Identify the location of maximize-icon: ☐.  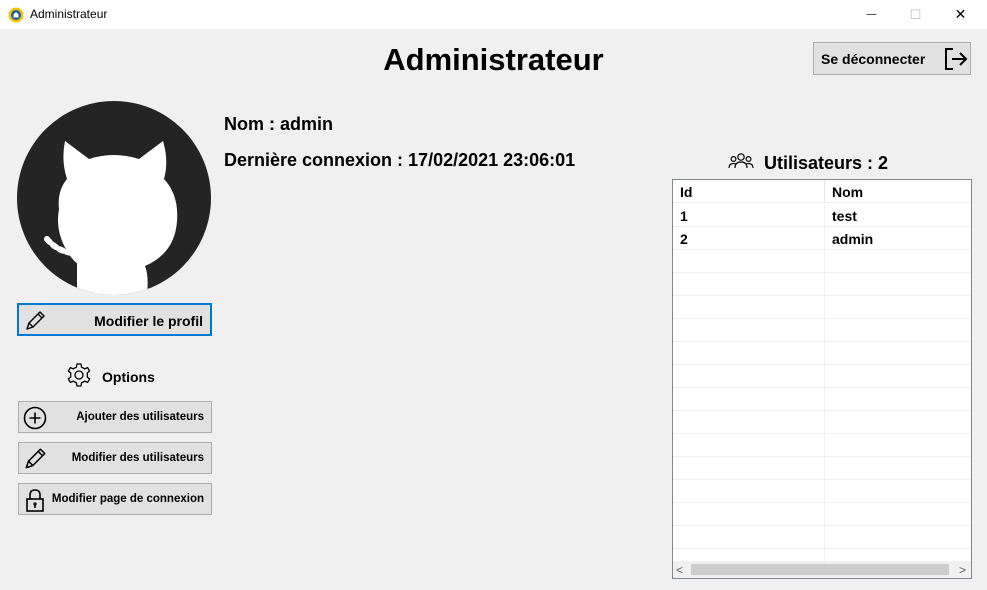
(915, 14).